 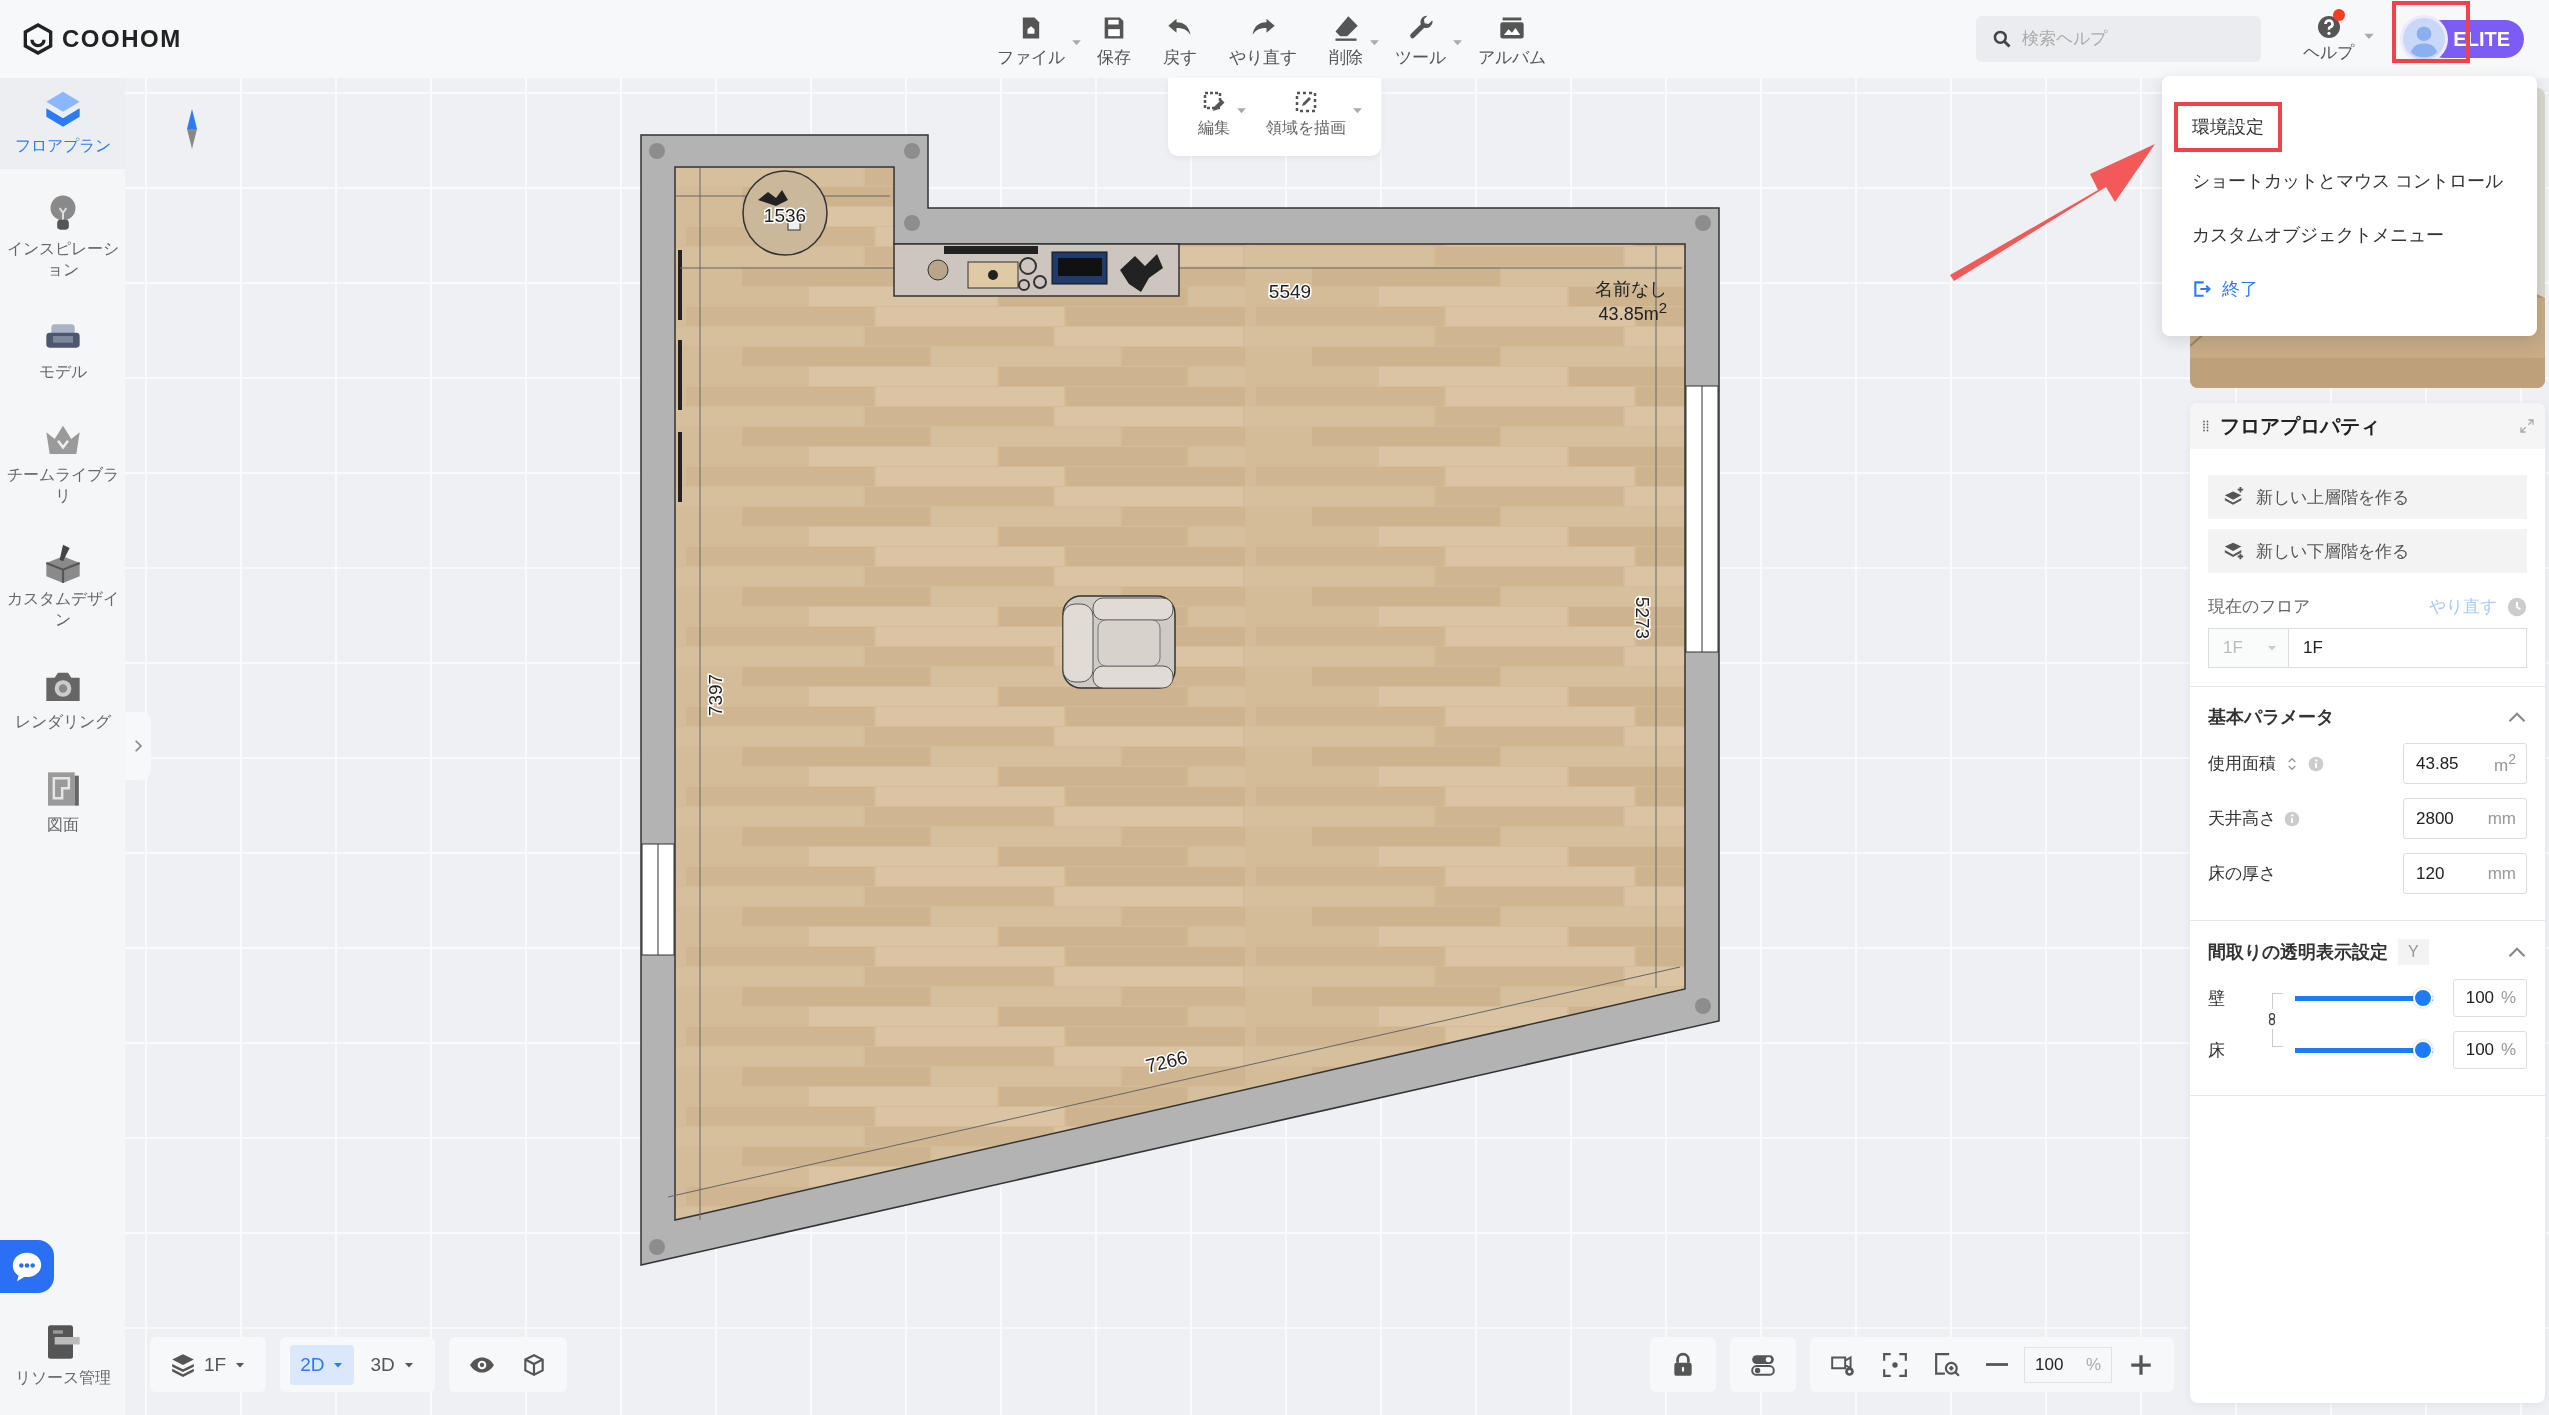 I want to click on number-field: 43.85 m$^{2}$, so click(x=2465, y=763).